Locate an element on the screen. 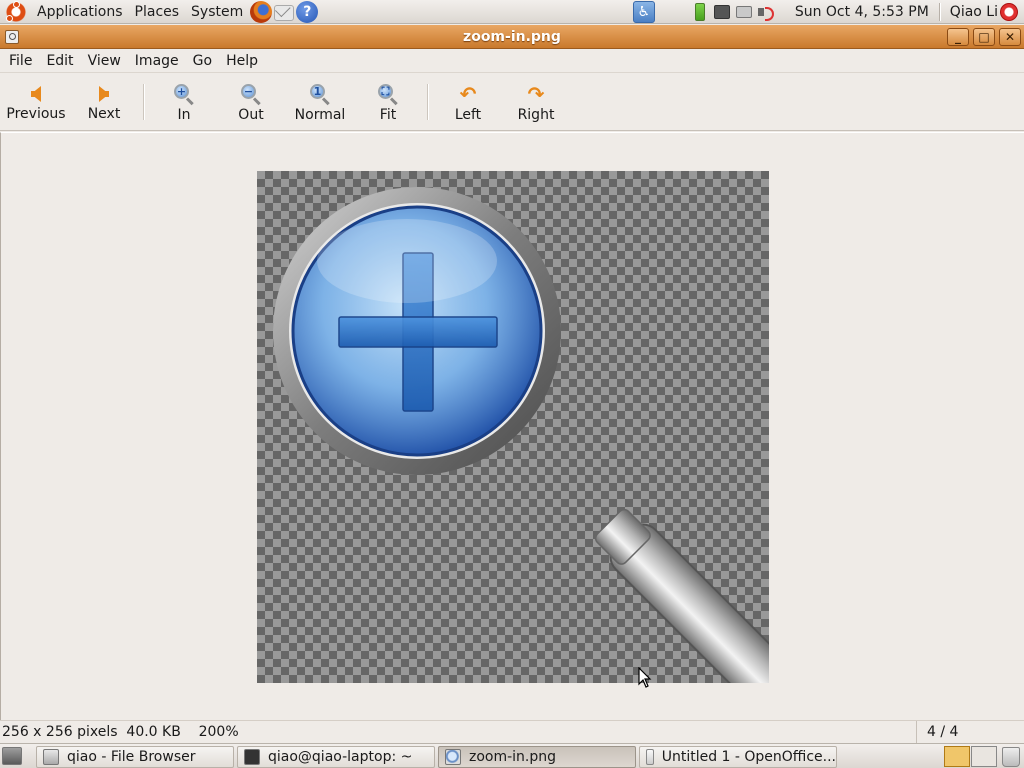  terminal-icon is located at coordinates (252, 757).